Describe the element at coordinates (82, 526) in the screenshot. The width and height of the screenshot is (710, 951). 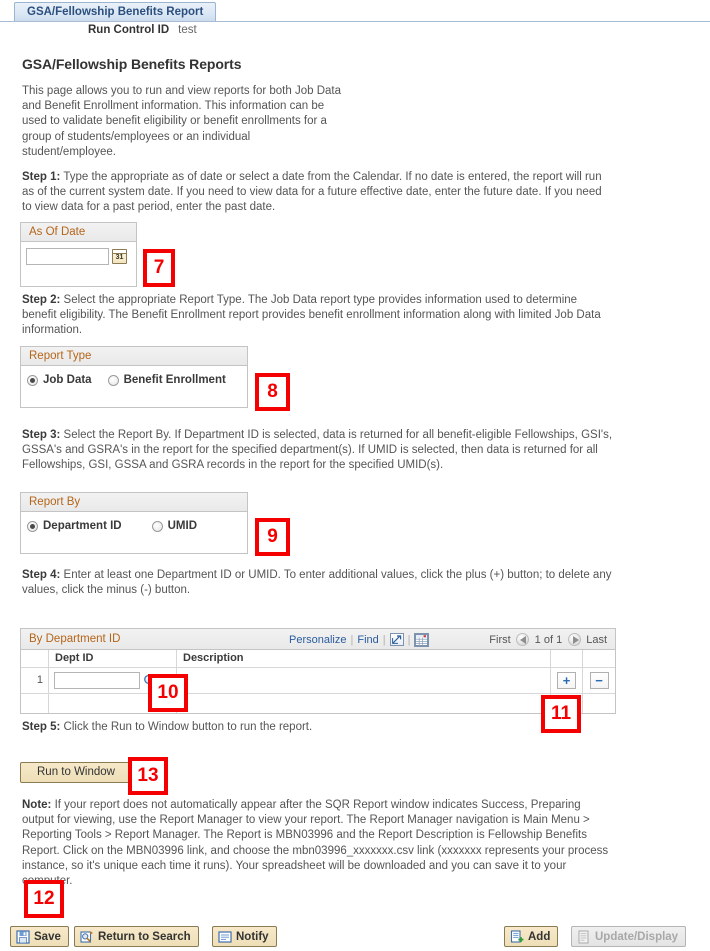
I see `radio-report-by-department-id-label: Department ID` at that location.